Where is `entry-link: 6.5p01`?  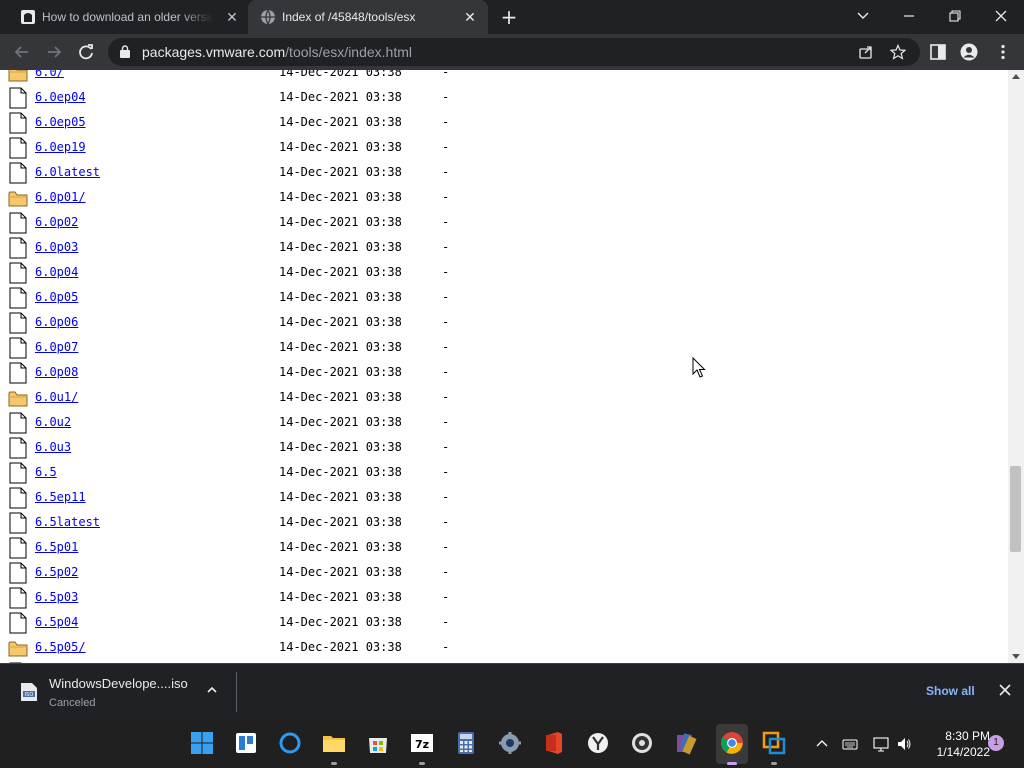 entry-link: 6.5p01 is located at coordinates (56, 547).